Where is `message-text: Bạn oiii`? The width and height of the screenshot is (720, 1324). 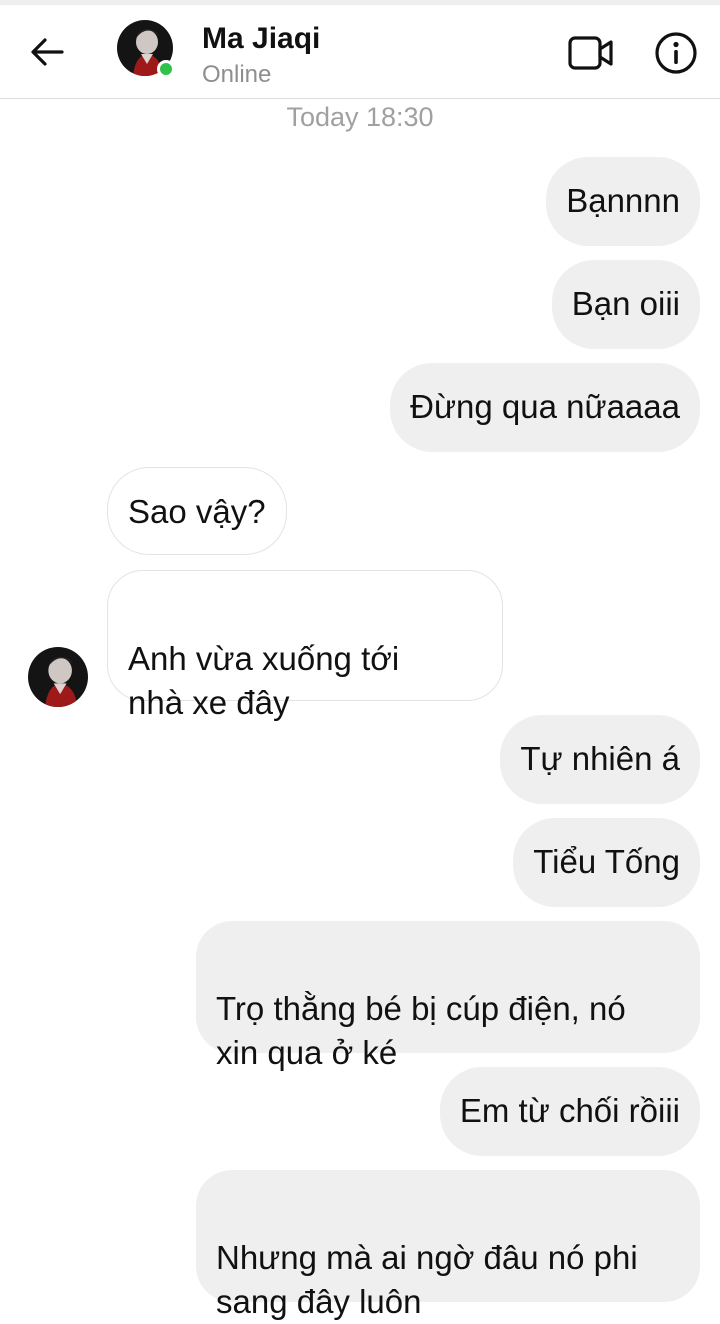
message-text: Bạn oiii is located at coordinates (625, 303).